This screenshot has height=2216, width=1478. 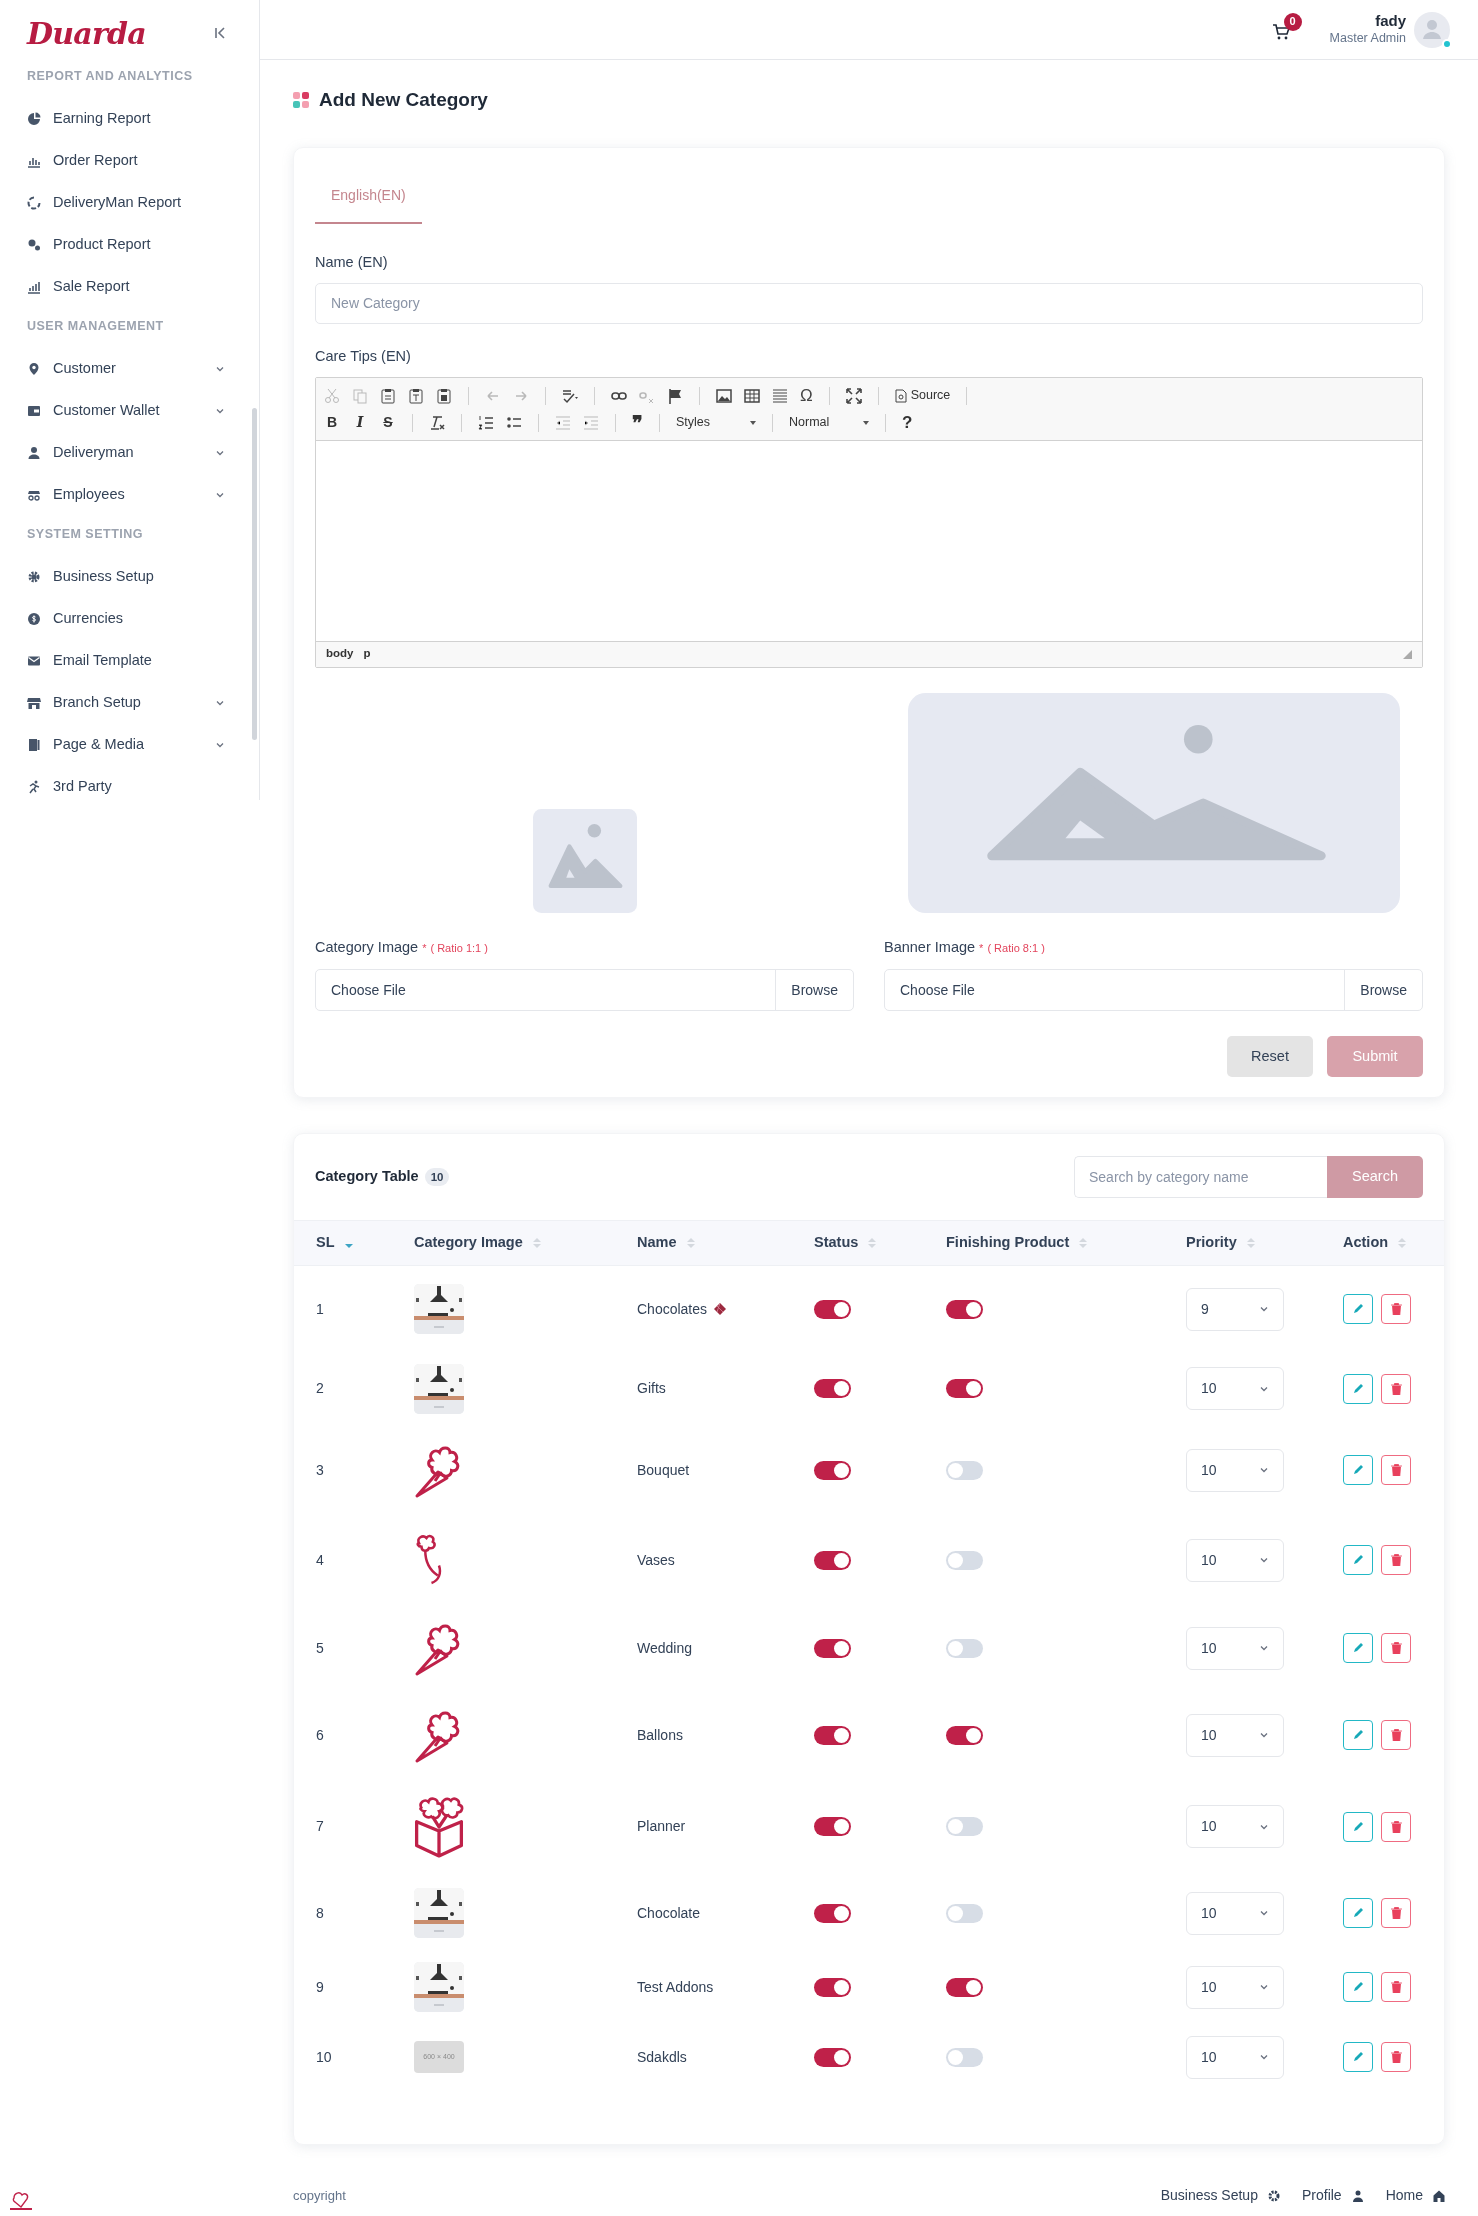 I want to click on footer-link: Profile, so click(x=1332, y=2196).